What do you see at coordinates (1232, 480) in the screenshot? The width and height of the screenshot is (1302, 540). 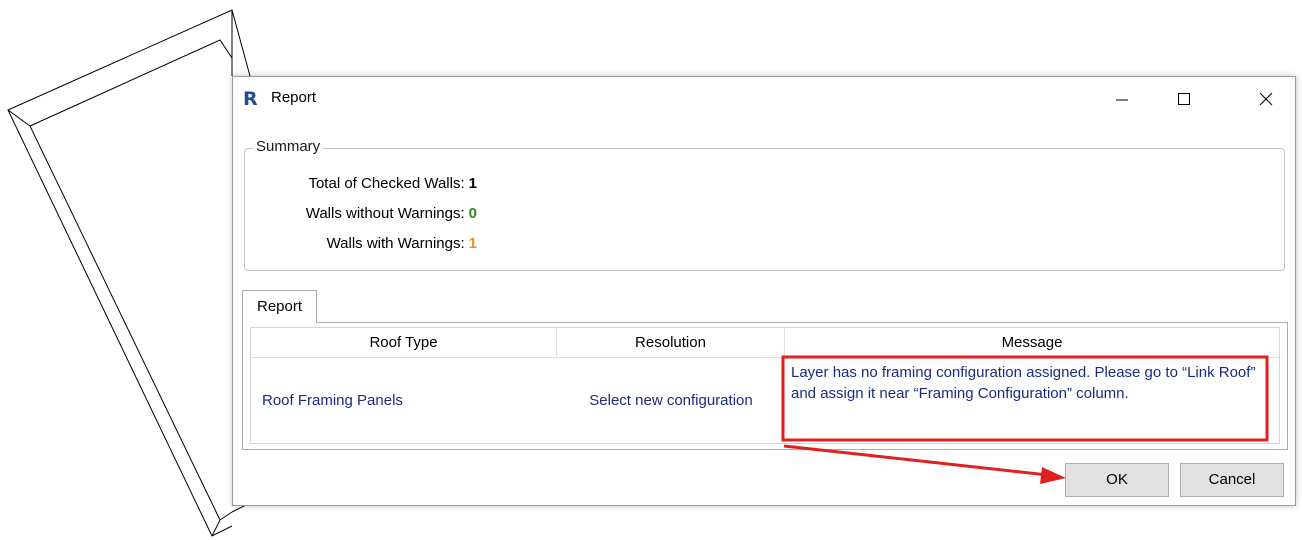 I see `cancel-button: Cancel` at bounding box center [1232, 480].